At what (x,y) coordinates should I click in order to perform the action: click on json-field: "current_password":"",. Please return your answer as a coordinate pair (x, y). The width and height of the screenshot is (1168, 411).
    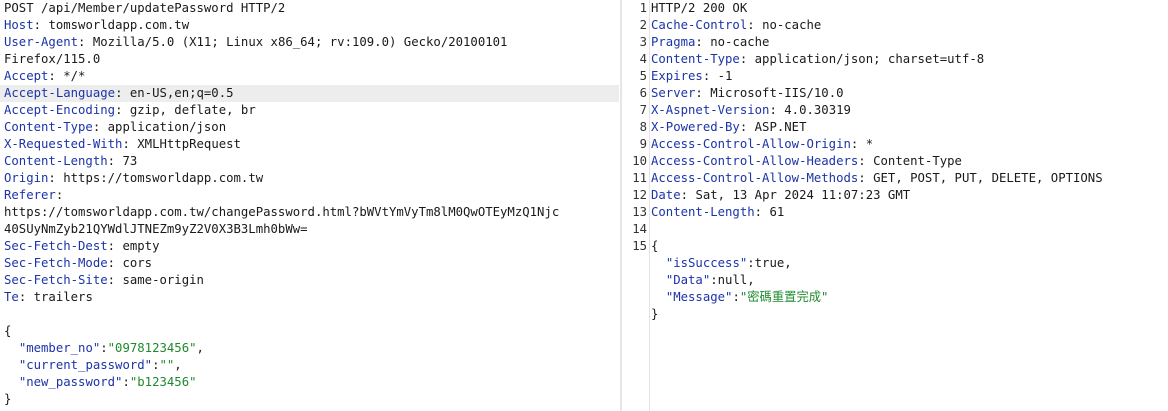
    Looking at the image, I should click on (100, 365).